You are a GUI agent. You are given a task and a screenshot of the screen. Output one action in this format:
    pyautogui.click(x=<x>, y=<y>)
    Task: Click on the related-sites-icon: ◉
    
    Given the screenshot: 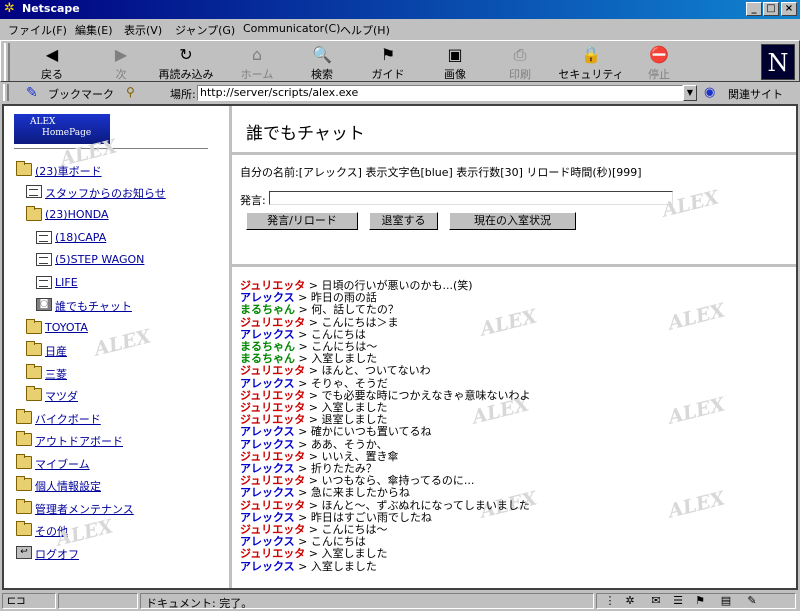 What is the action you would take?
    pyautogui.click(x=709, y=92)
    